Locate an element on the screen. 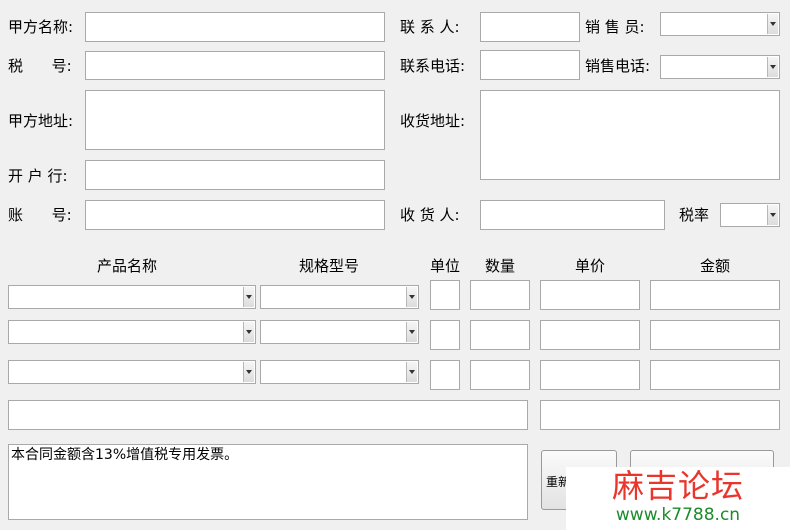 The height and width of the screenshot is (530, 790). amount-input-row2 is located at coordinates (715, 335).